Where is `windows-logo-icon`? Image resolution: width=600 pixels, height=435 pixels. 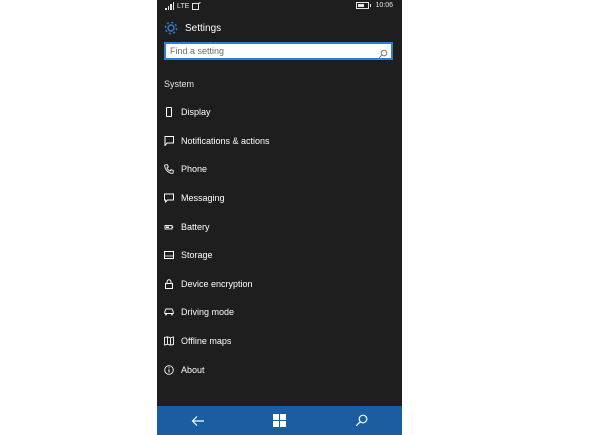
windows-logo-icon is located at coordinates (279, 420).